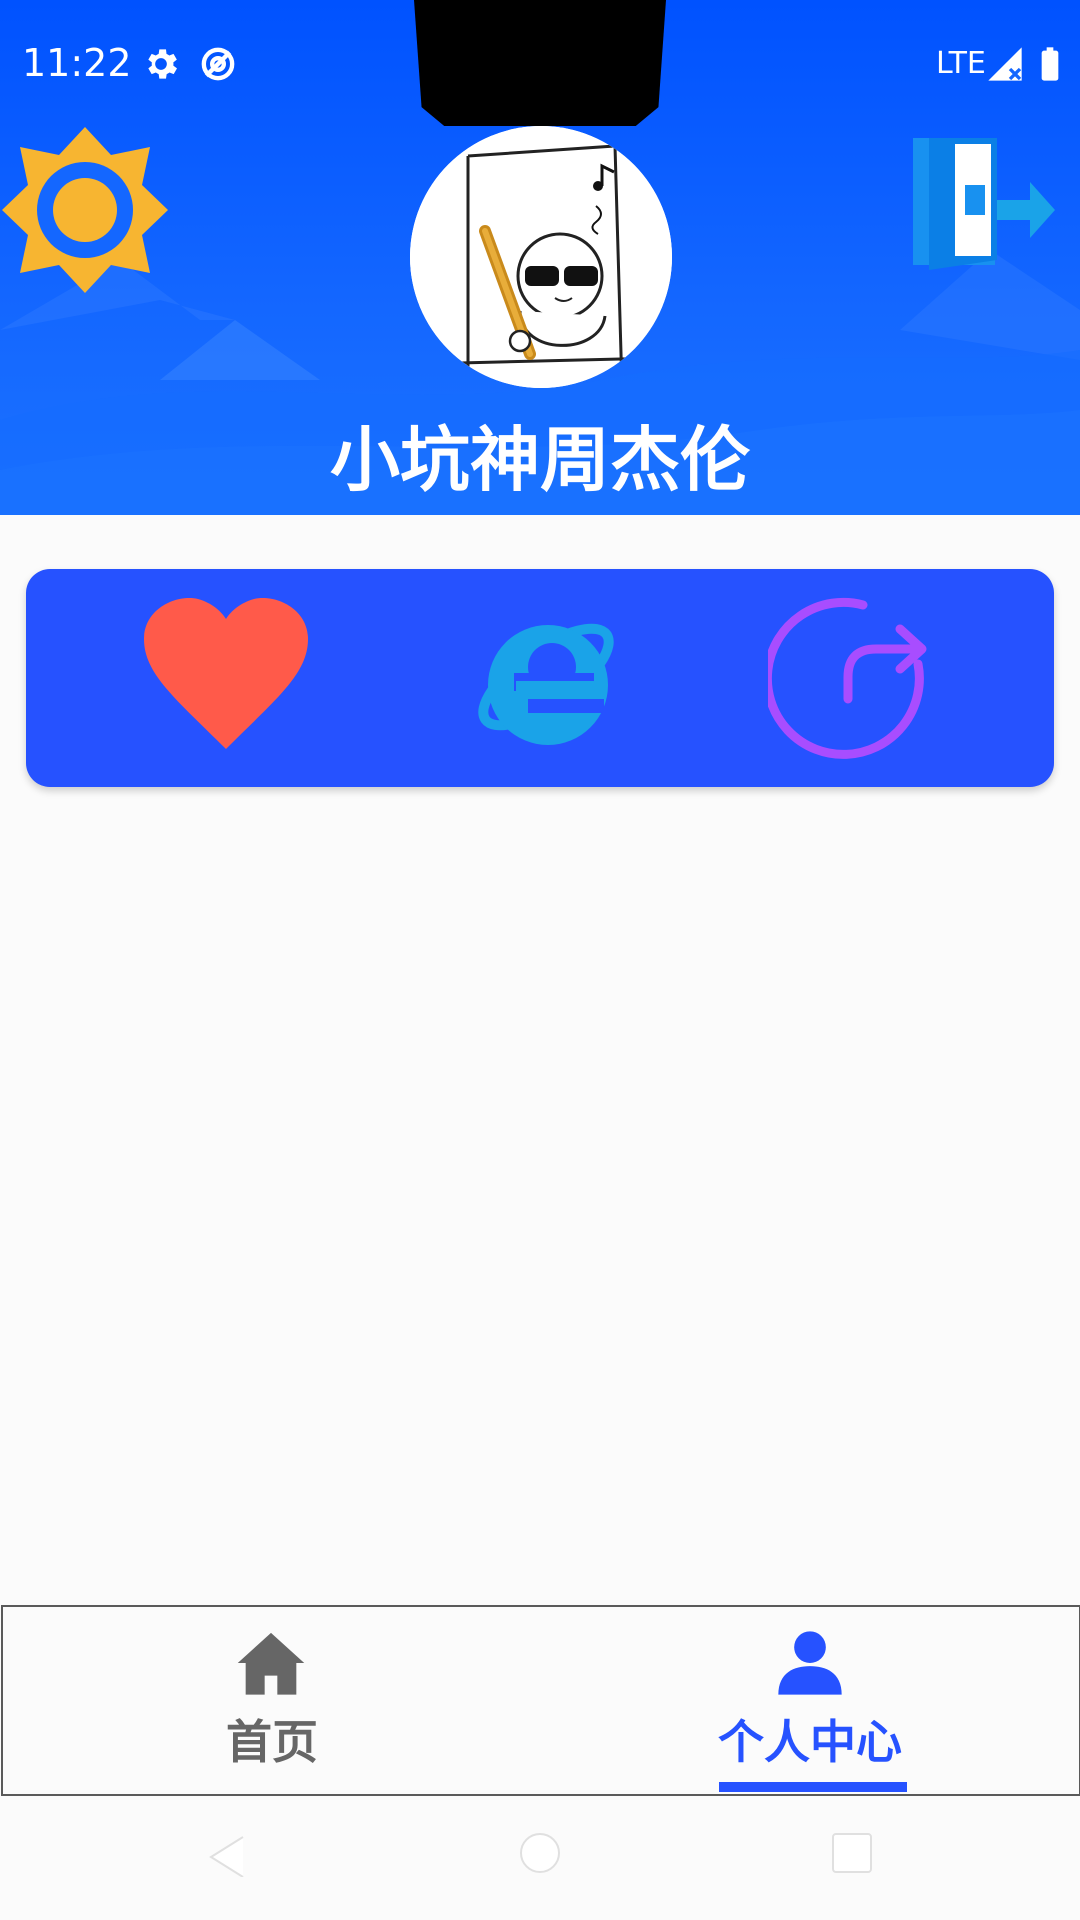 This screenshot has height=1920, width=1080. I want to click on settings-icon, so click(162, 64).